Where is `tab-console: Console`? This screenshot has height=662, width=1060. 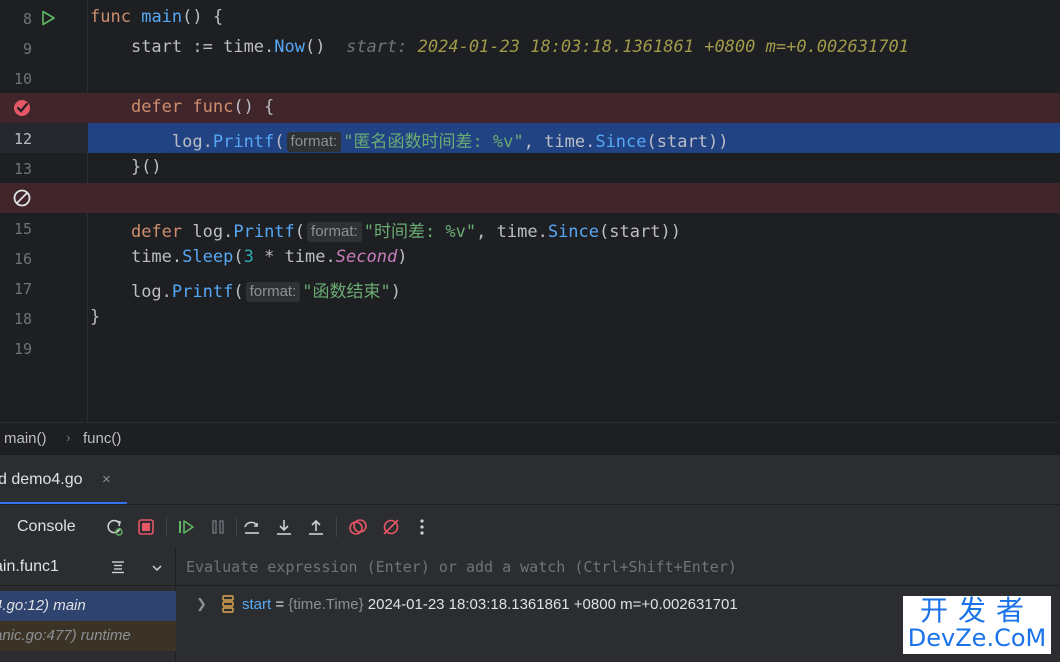
tab-console: Console is located at coordinates (46, 527).